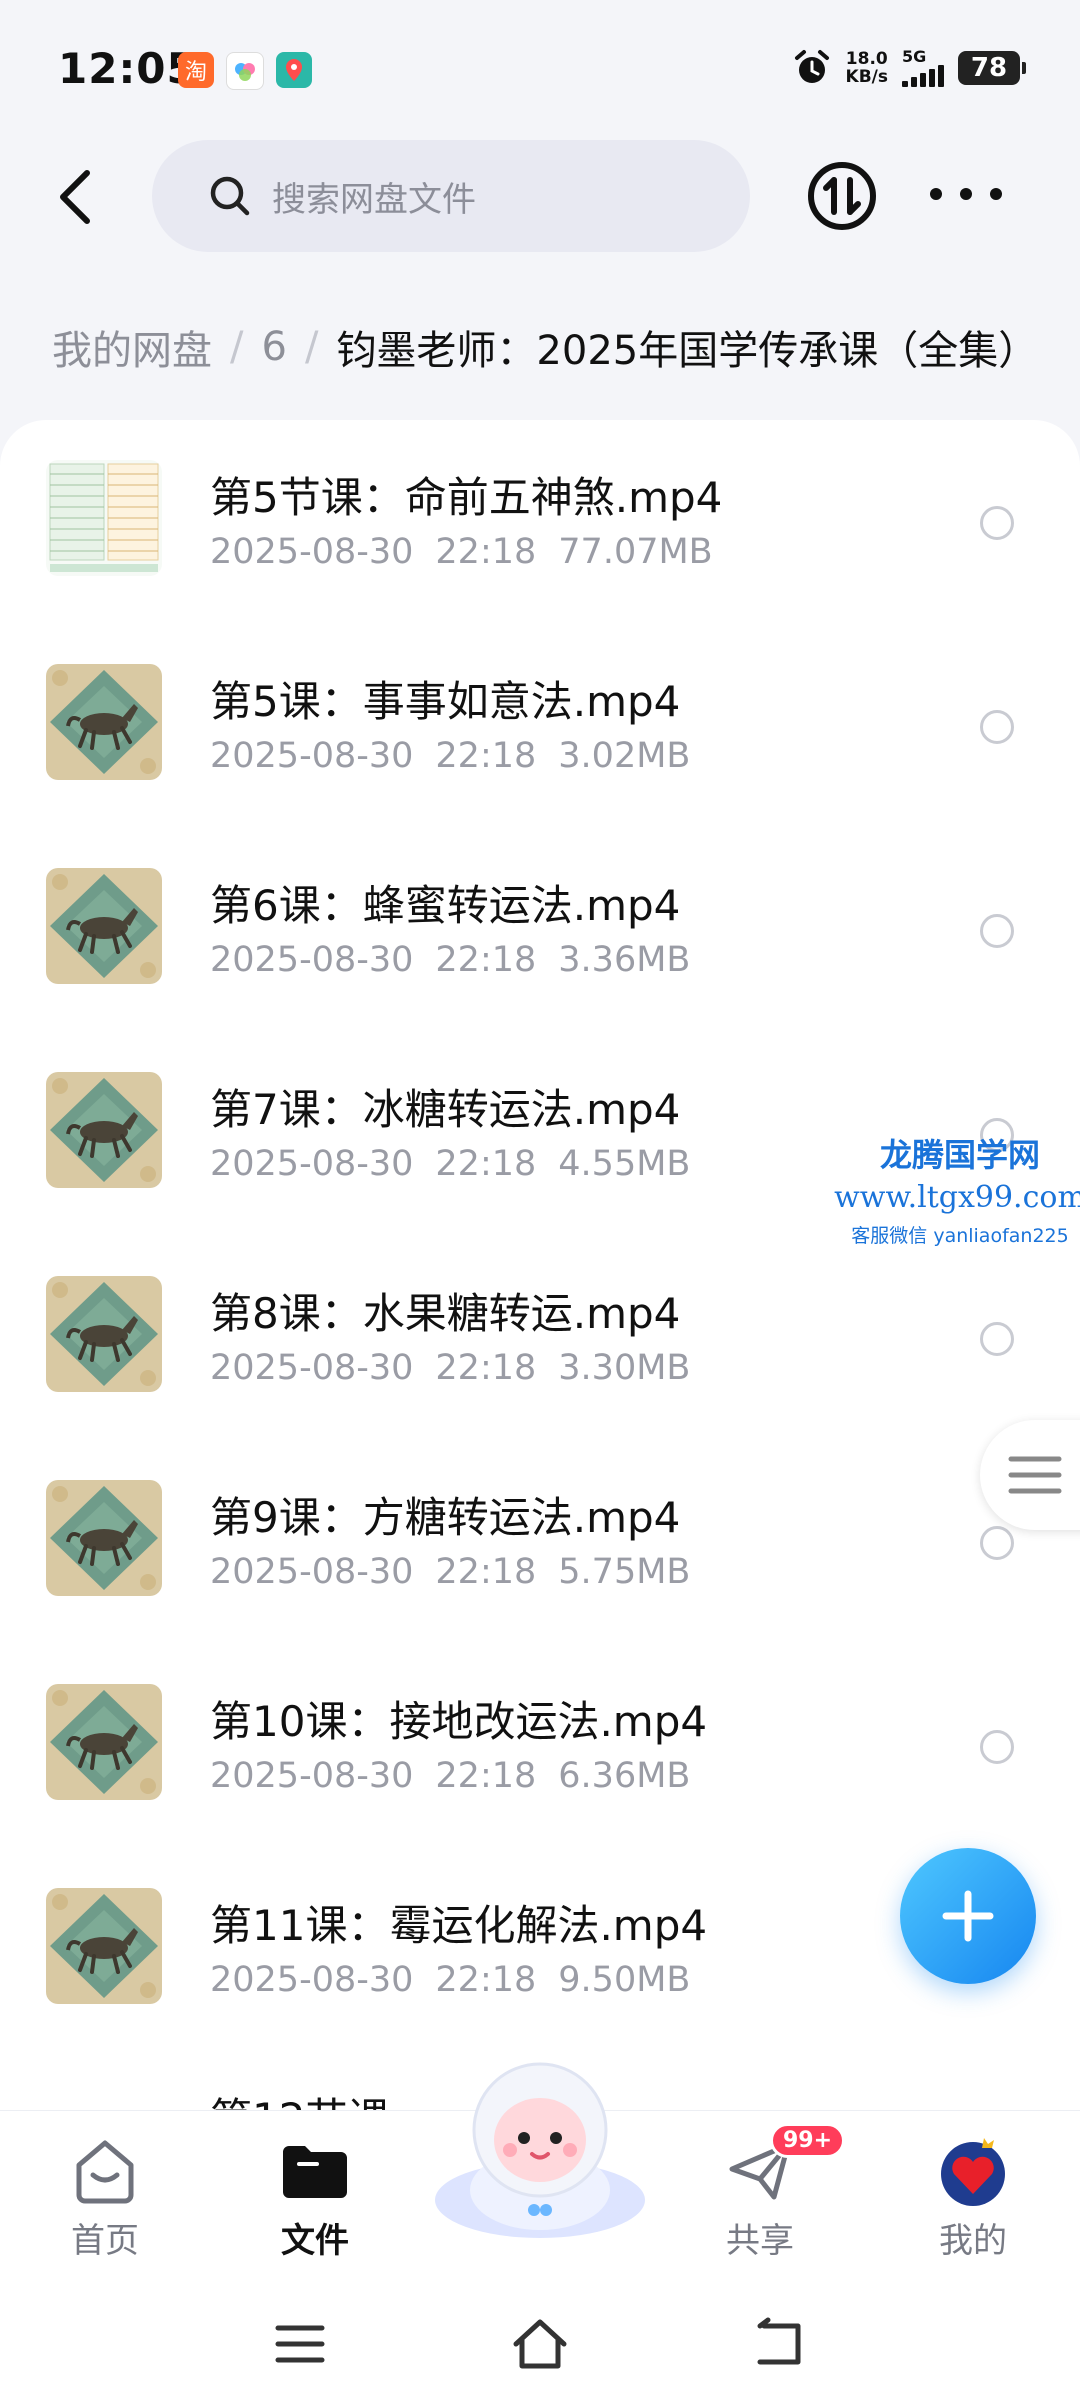  What do you see at coordinates (959, 1155) in the screenshot?
I see `watermark-title: 龙腾国学网` at bounding box center [959, 1155].